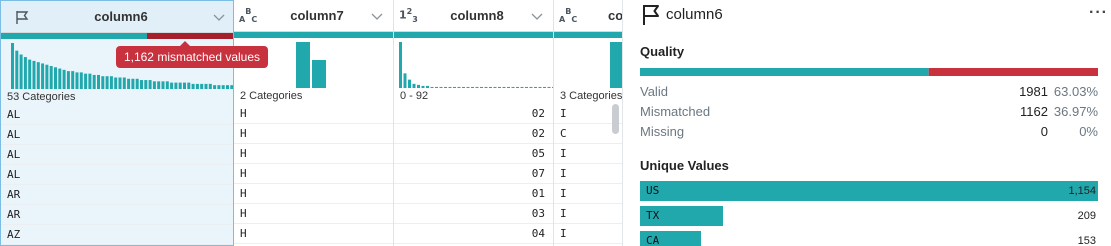  I want to click on column-header: ABC column7, so click(313, 16).